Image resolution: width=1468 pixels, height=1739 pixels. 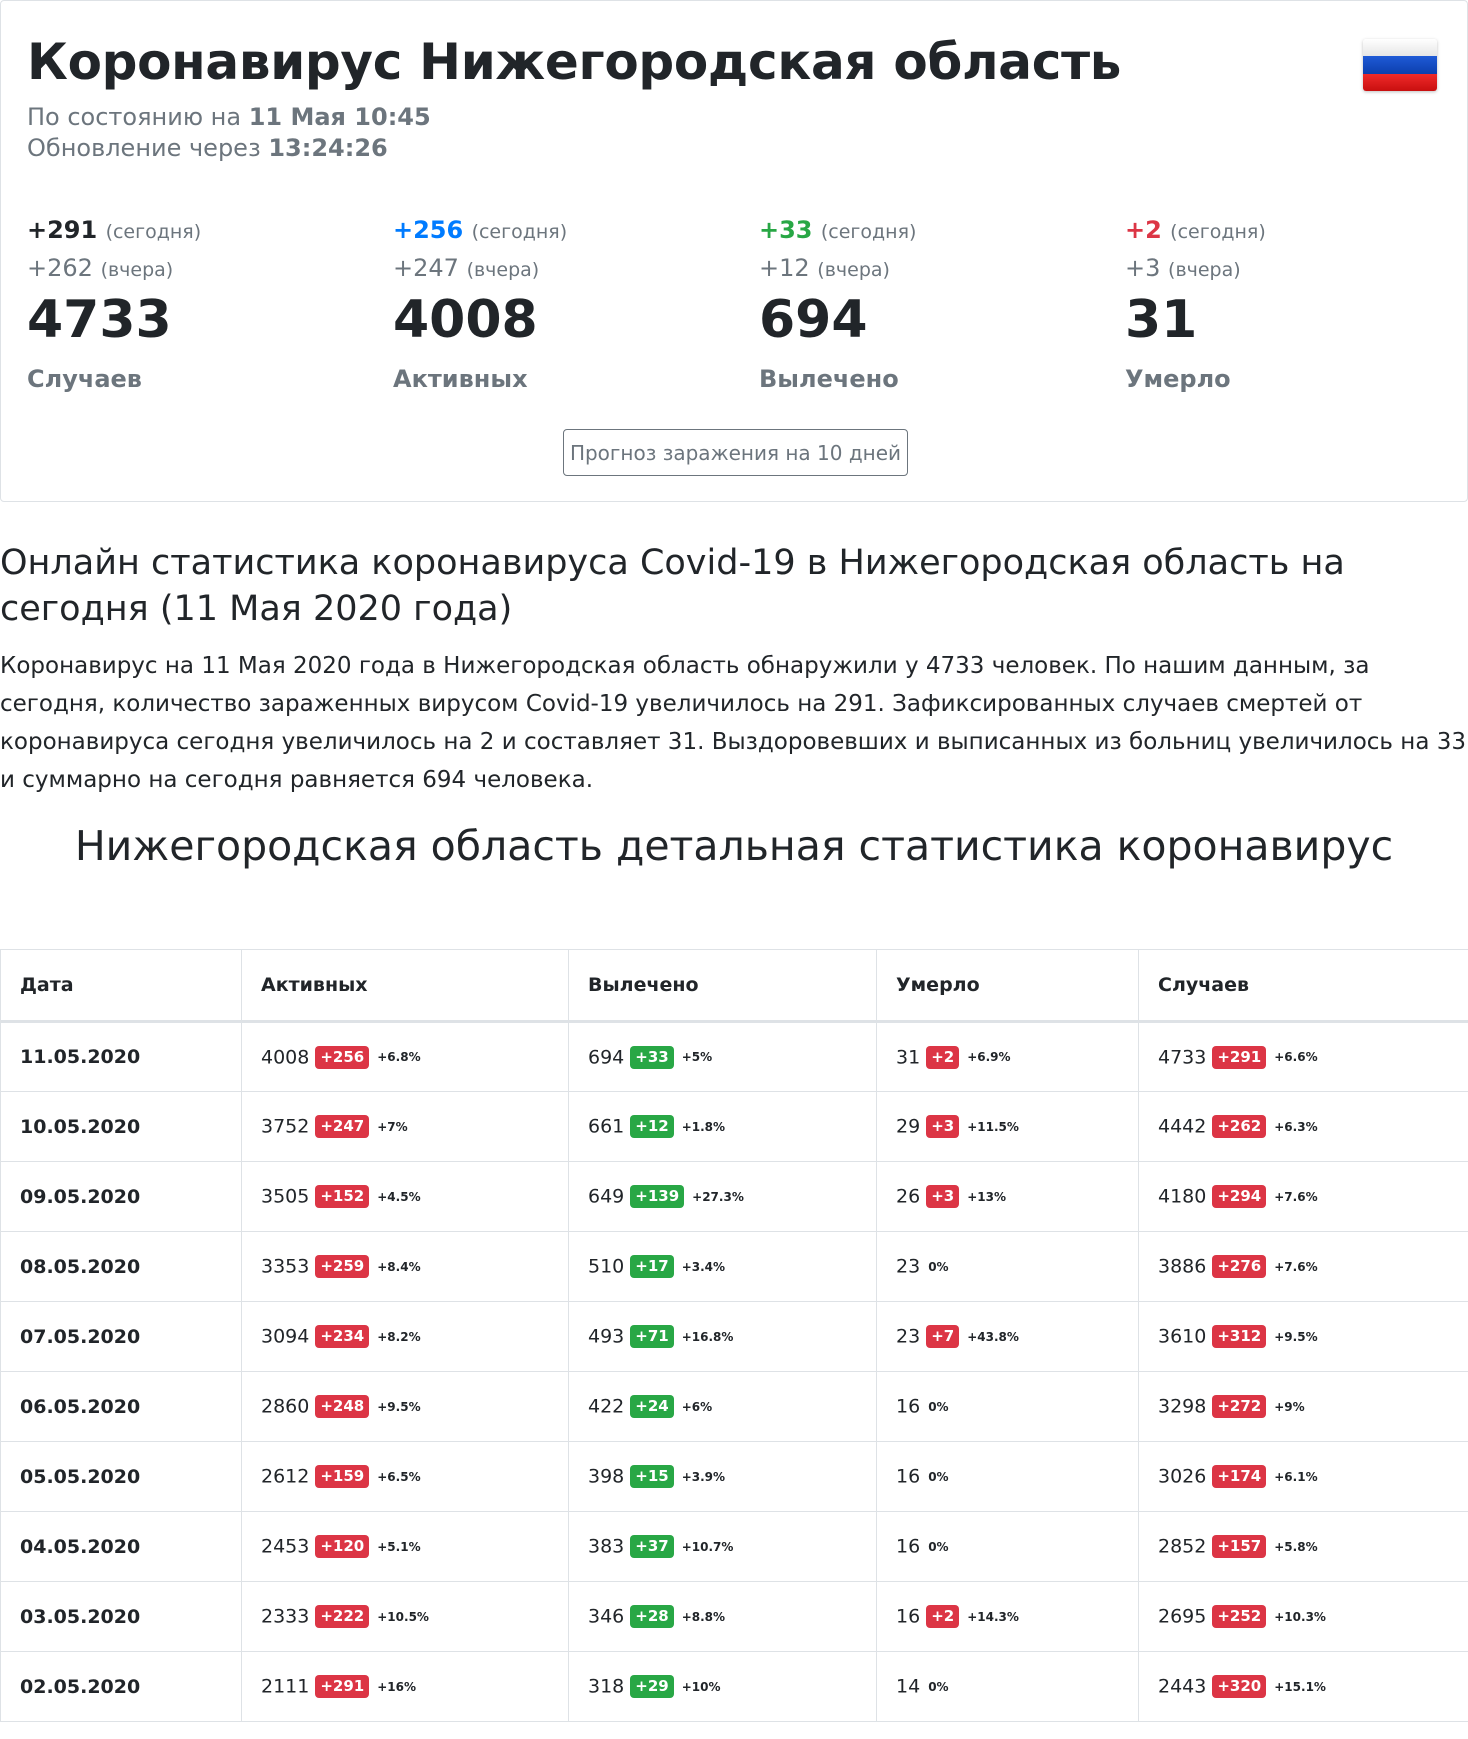 I want to click on stat-total: 4008, so click(x=465, y=320).